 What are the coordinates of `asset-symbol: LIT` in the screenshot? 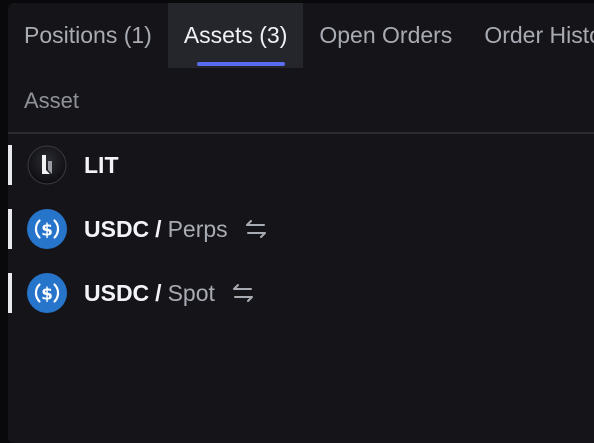 It's located at (101, 164).